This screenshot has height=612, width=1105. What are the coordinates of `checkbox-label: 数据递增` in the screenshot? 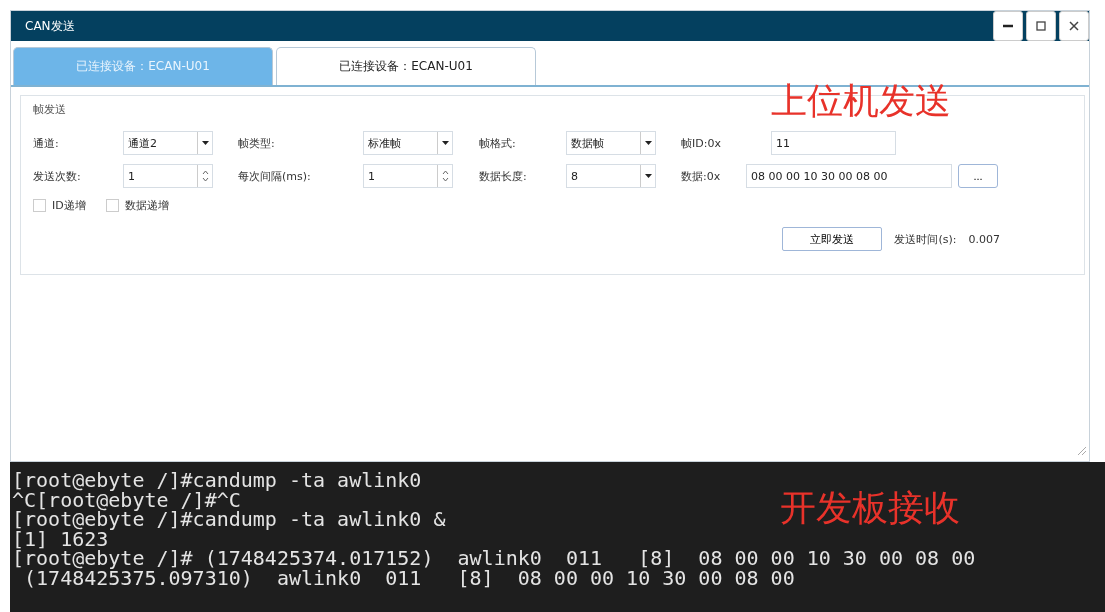 It's located at (146, 205).